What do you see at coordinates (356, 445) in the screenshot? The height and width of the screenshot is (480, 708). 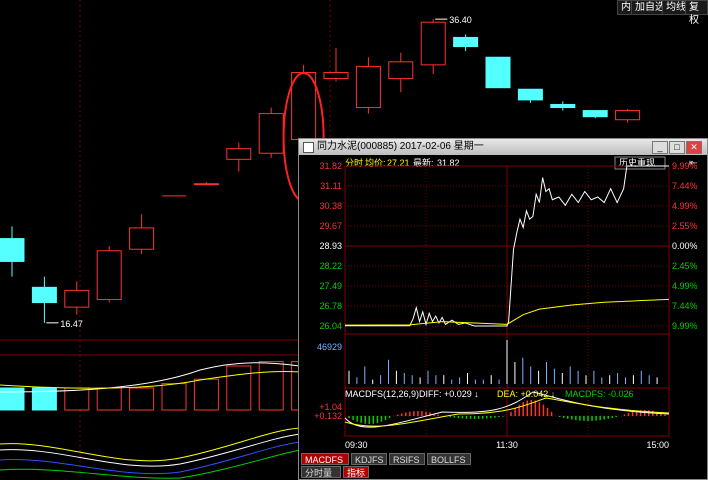 I see `time-axis-label: 09:30` at bounding box center [356, 445].